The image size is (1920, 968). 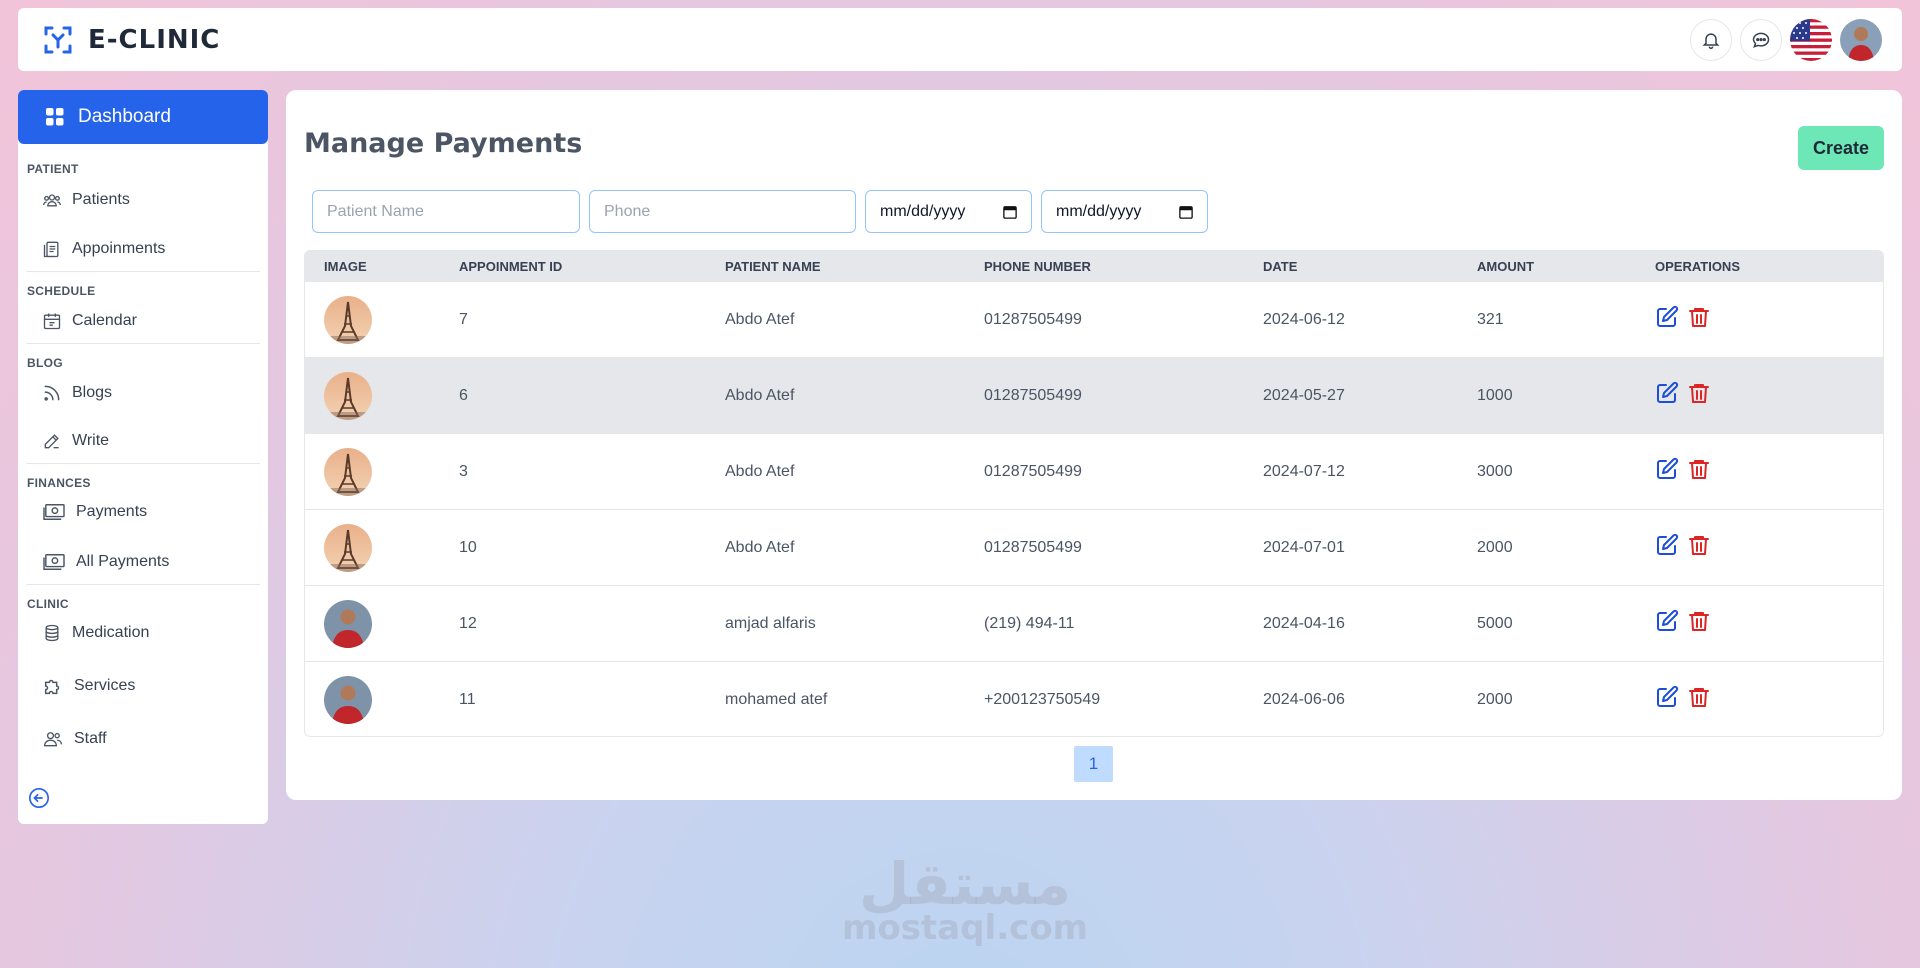 What do you see at coordinates (1761, 39) in the screenshot?
I see `messages-button` at bounding box center [1761, 39].